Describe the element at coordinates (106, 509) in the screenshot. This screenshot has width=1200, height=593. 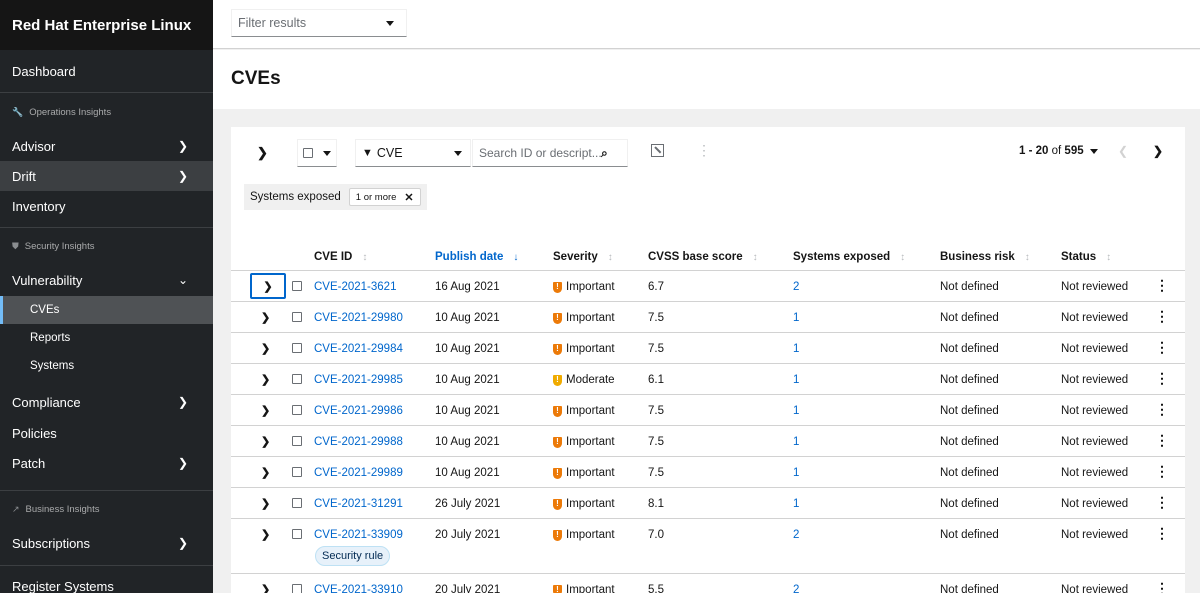
I see `sidebar-section-business: ↗ Business Insights` at that location.